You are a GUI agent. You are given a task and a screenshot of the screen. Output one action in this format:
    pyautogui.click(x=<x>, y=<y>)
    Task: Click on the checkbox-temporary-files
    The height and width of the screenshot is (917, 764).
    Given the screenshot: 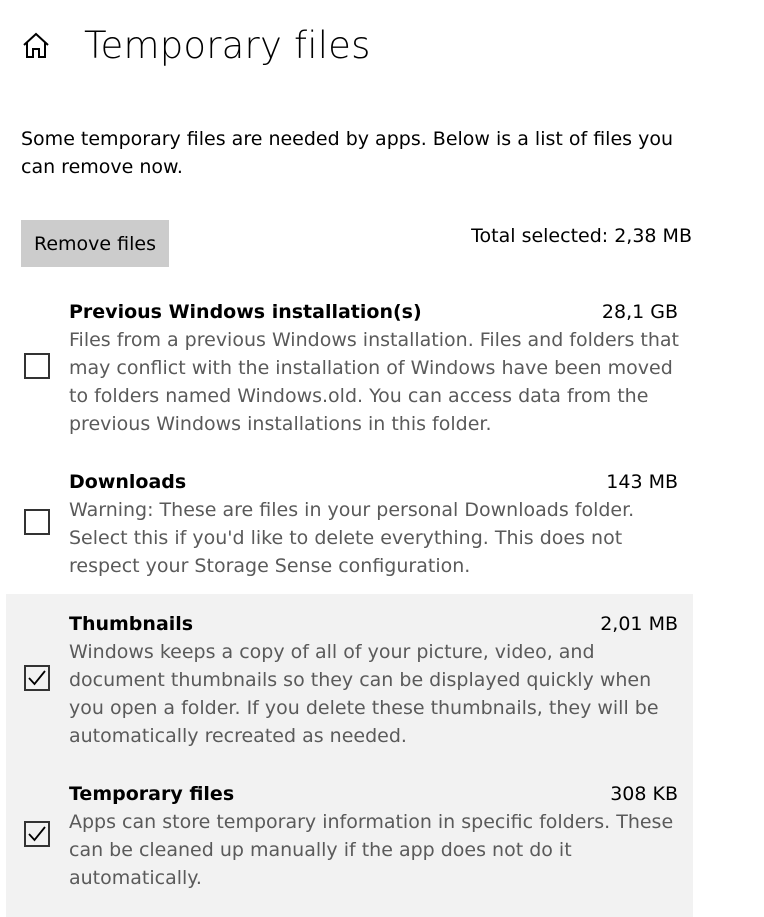 What is the action you would take?
    pyautogui.click(x=37, y=834)
    